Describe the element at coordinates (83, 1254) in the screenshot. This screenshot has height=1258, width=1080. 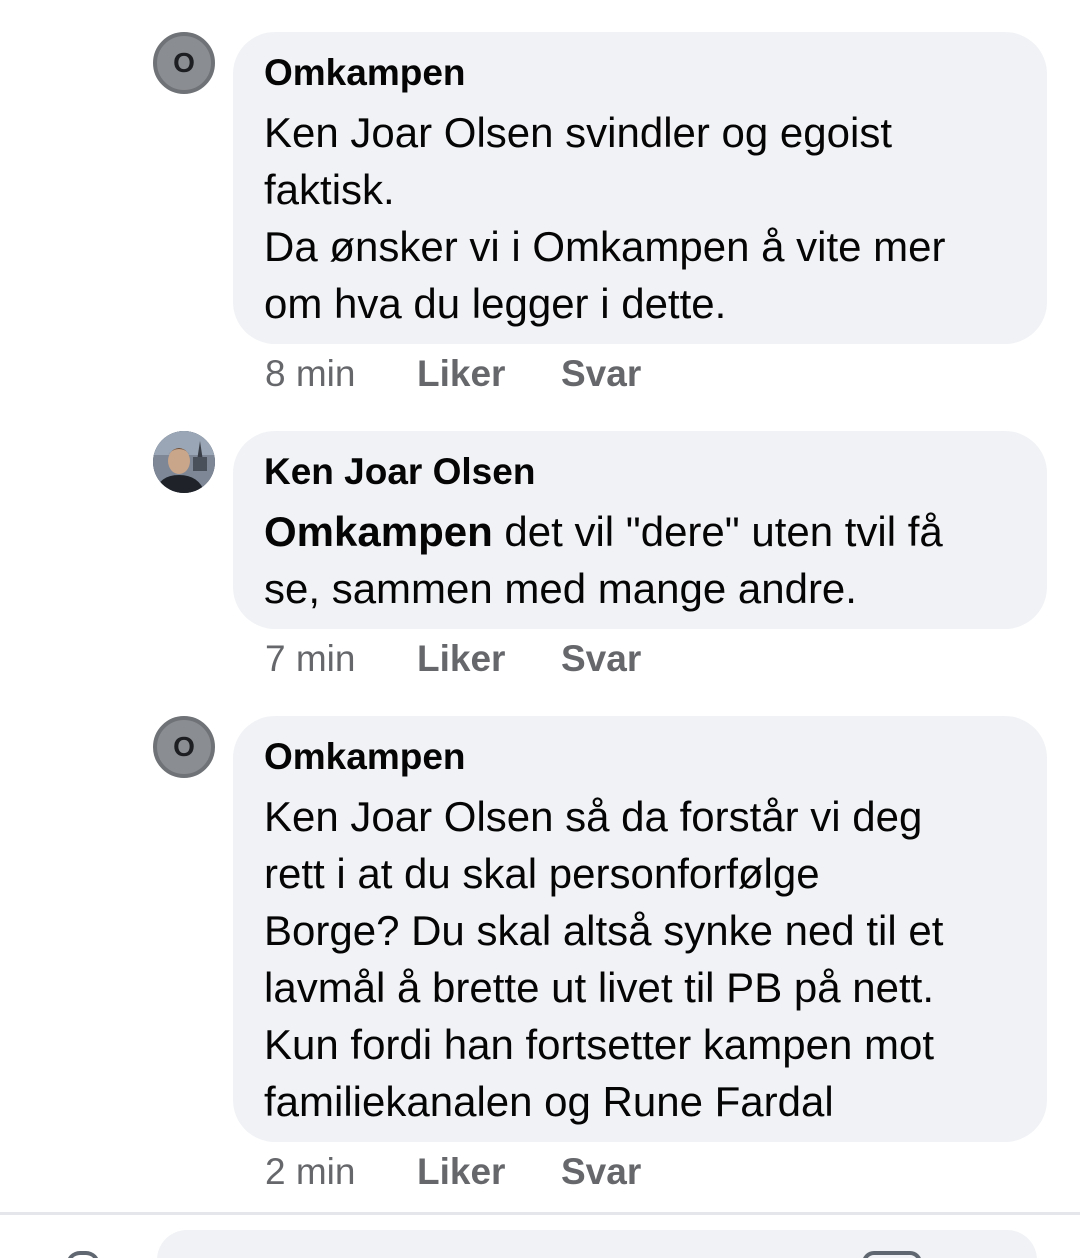
I see `like-icon` at that location.